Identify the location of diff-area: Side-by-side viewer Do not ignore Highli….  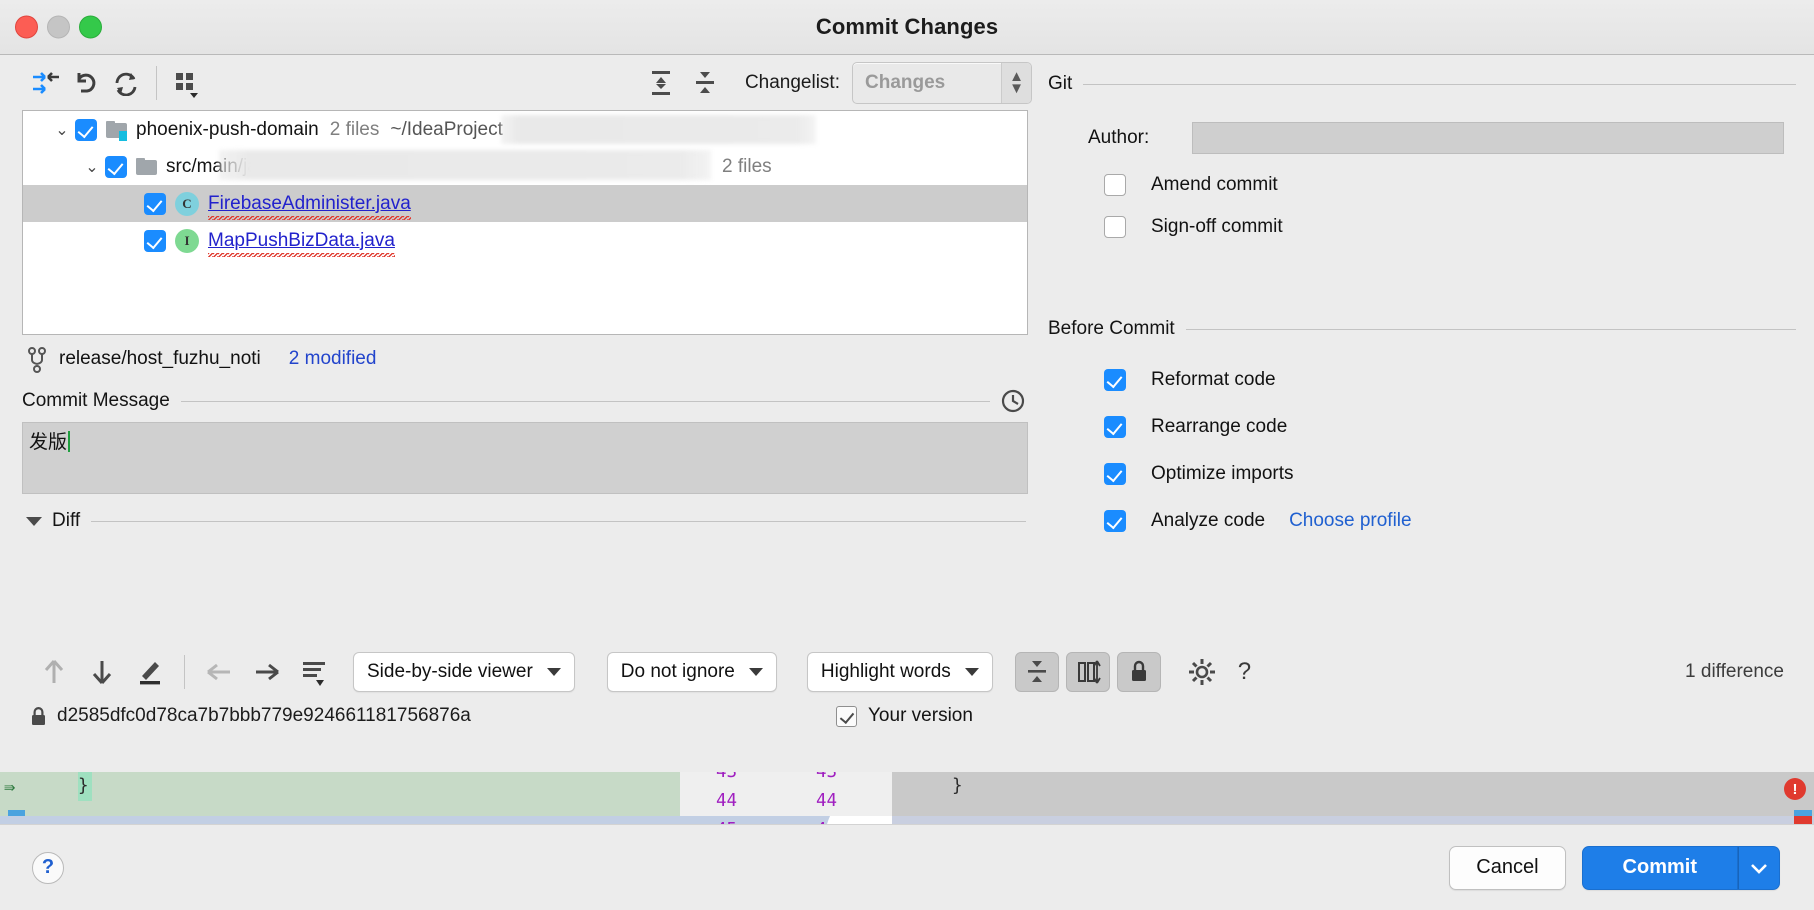
(907, 689).